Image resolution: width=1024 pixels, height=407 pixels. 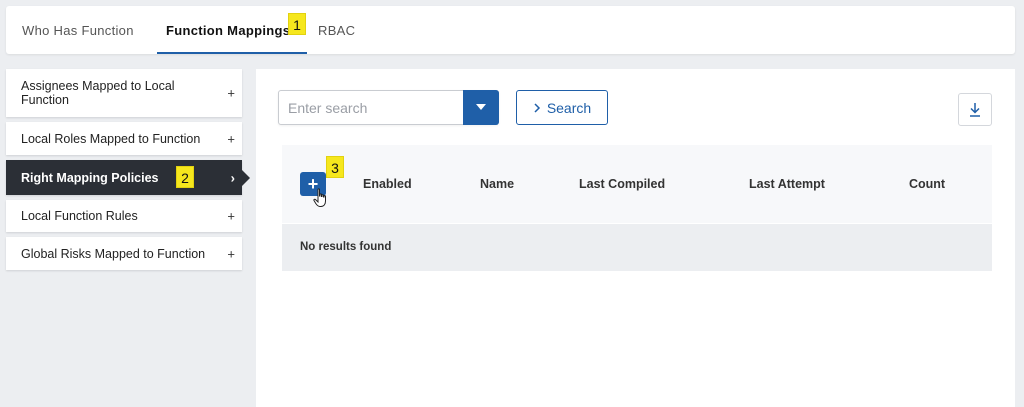 What do you see at coordinates (111, 138) in the screenshot?
I see `sidebar-item-label: Local Roles Mapped to Function` at bounding box center [111, 138].